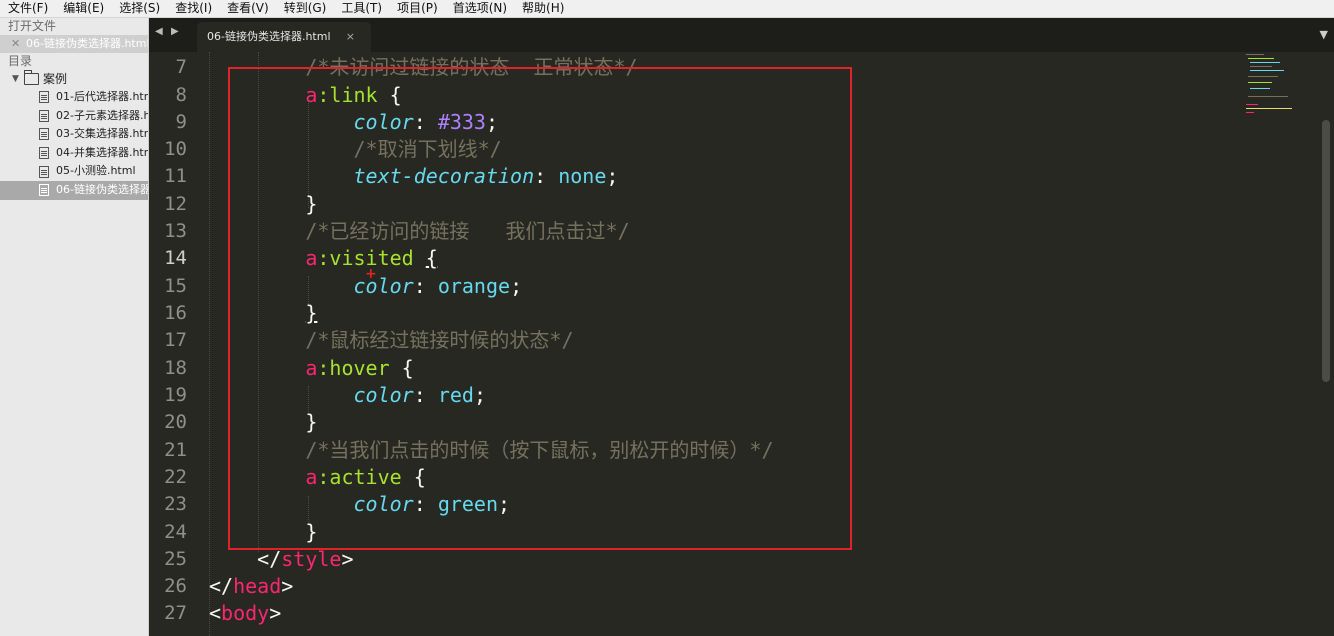  I want to click on line-number: 14, so click(175, 258).